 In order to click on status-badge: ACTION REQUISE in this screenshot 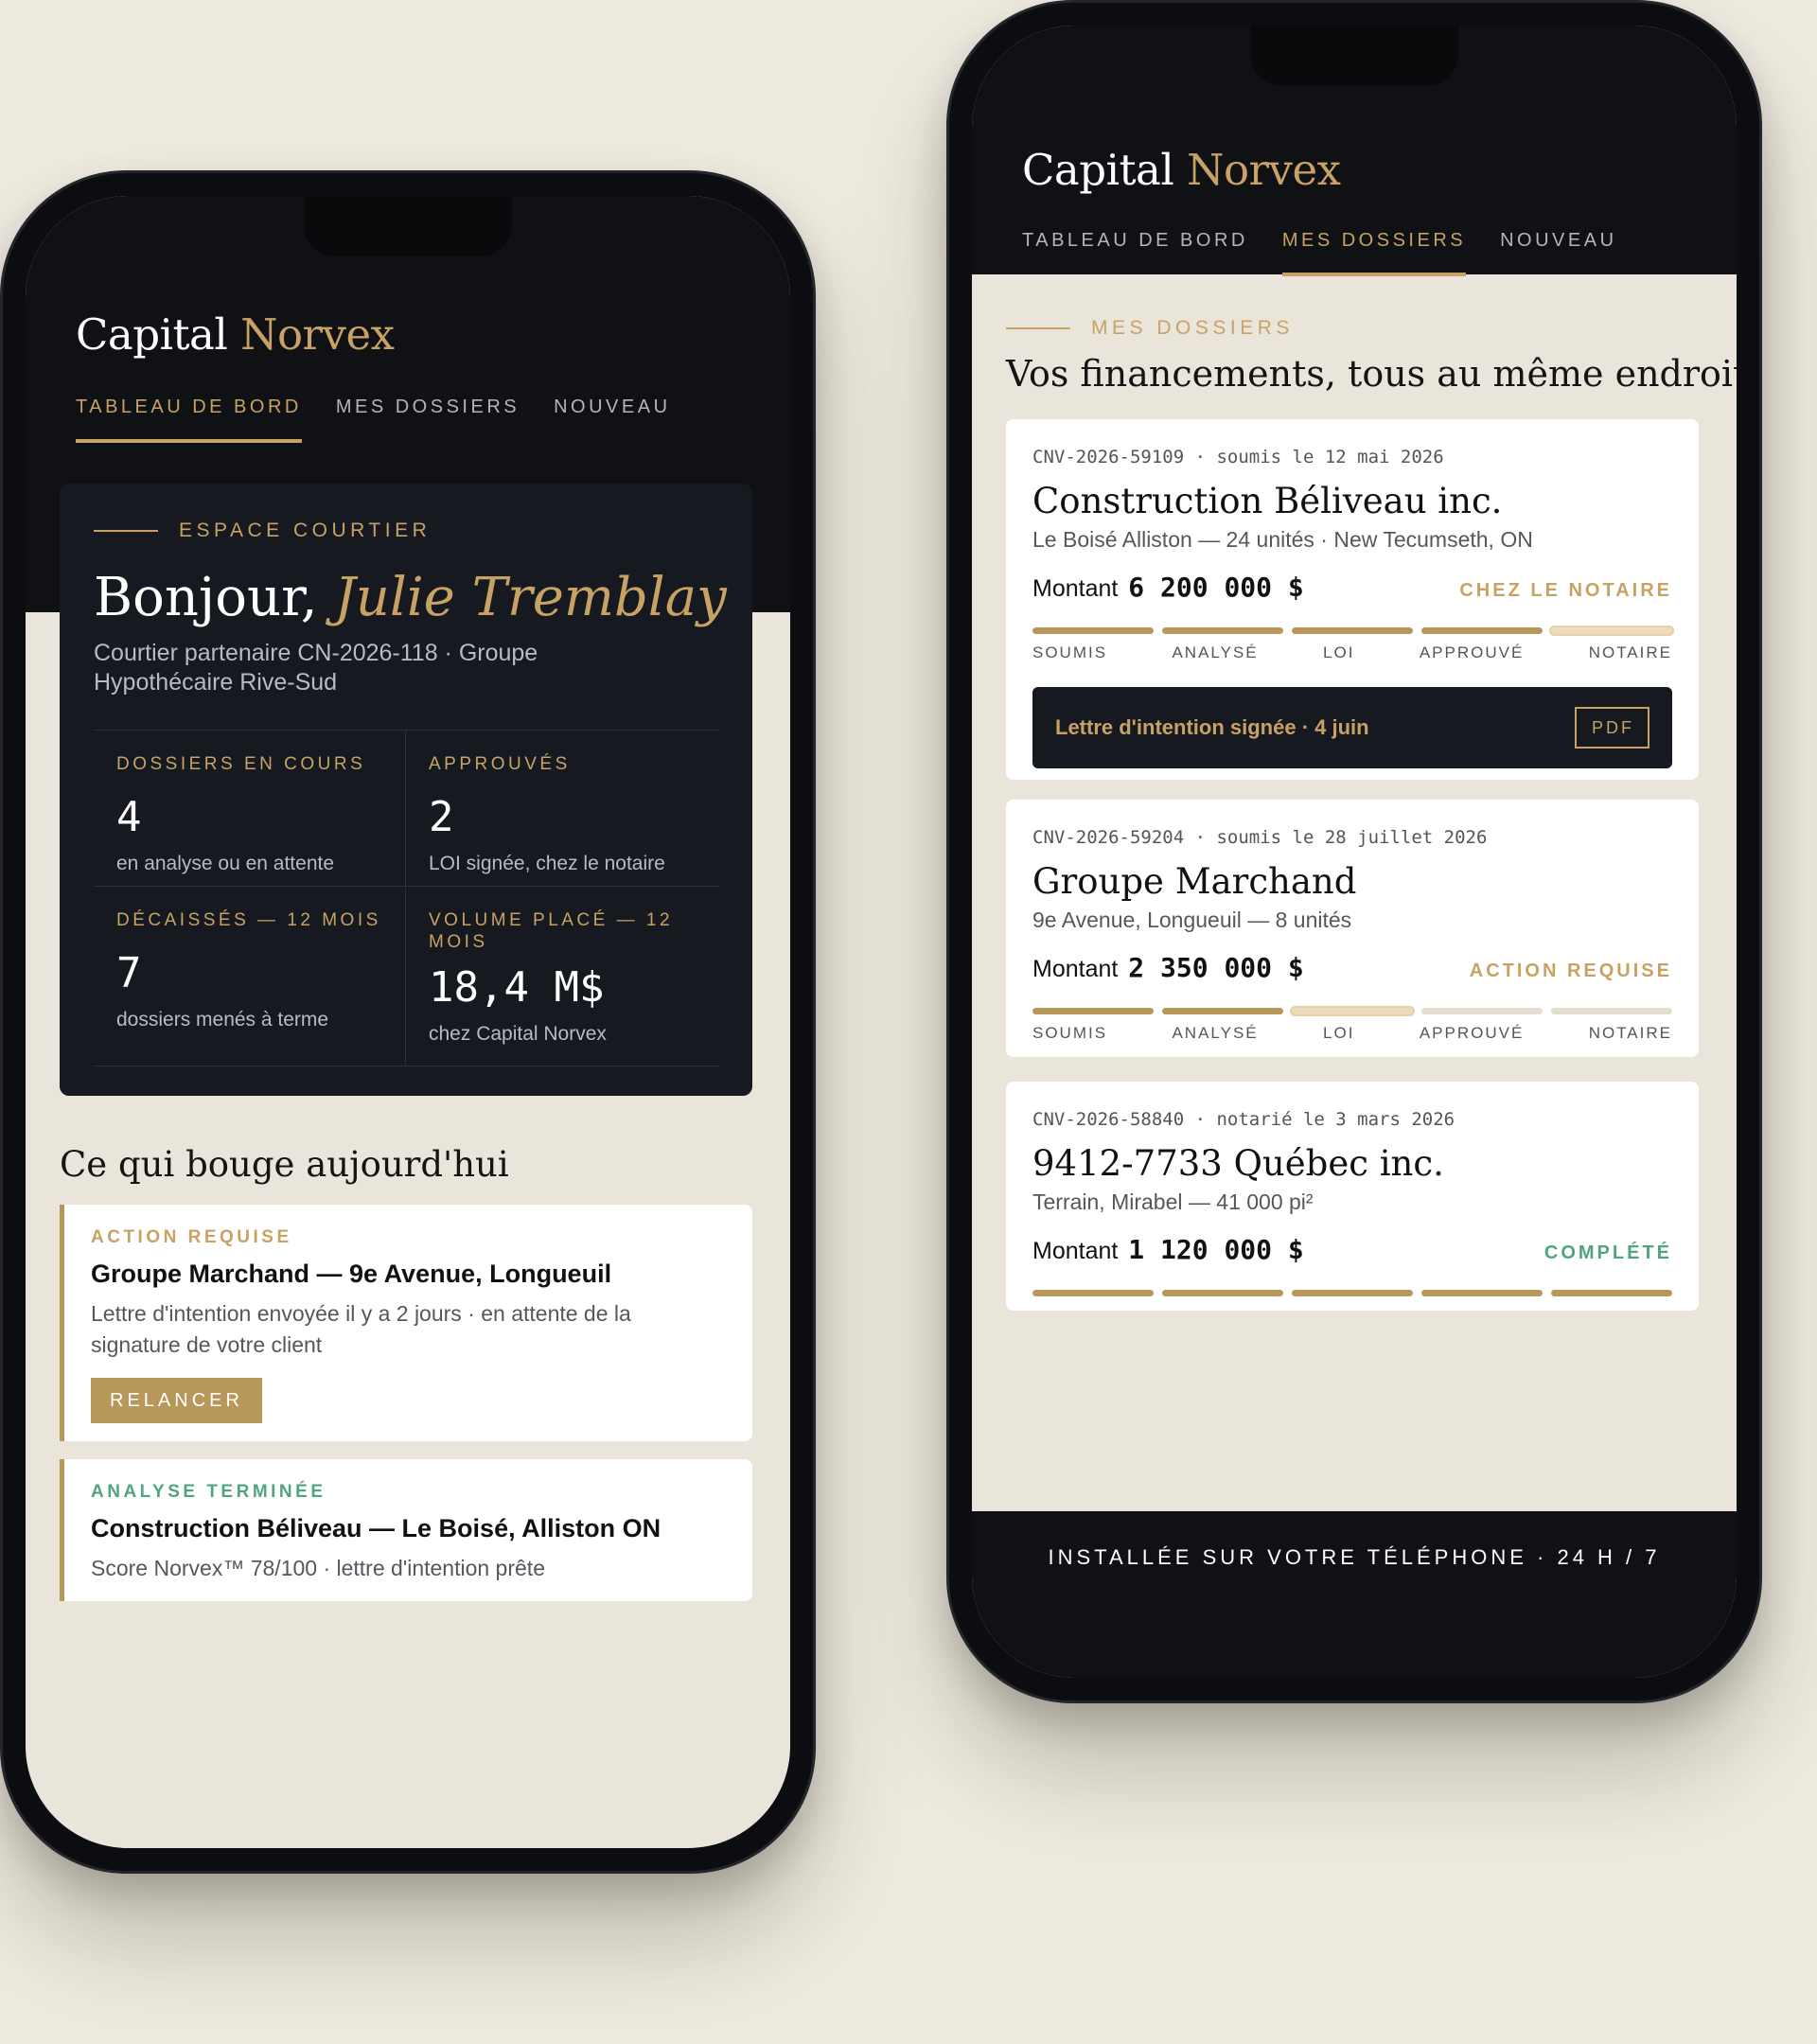, I will do `click(1571, 970)`.